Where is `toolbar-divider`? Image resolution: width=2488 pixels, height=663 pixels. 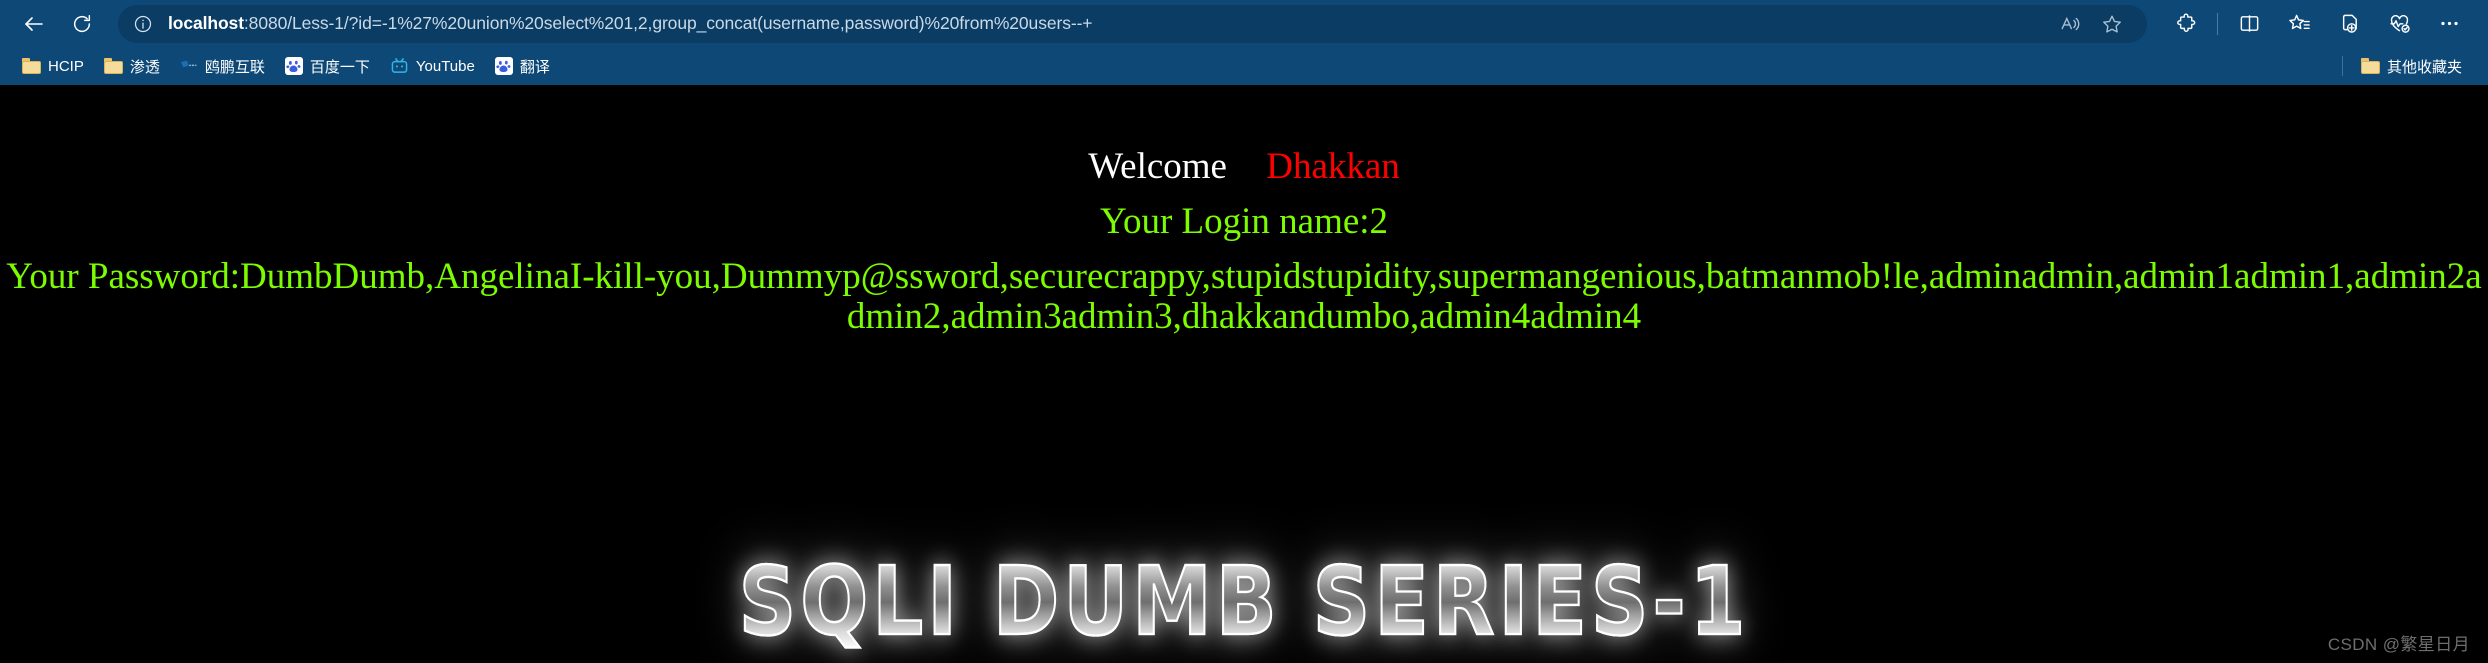 toolbar-divider is located at coordinates (2217, 23).